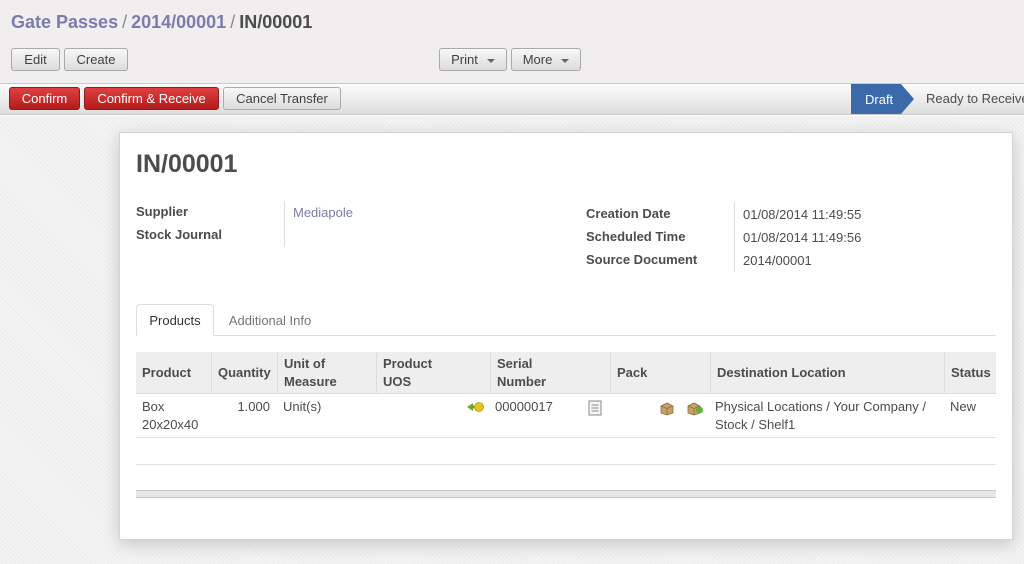 The width and height of the screenshot is (1024, 564). What do you see at coordinates (802, 237) in the screenshot?
I see `scheduled-time-value: 01/08/2014 11:49:56` at bounding box center [802, 237].